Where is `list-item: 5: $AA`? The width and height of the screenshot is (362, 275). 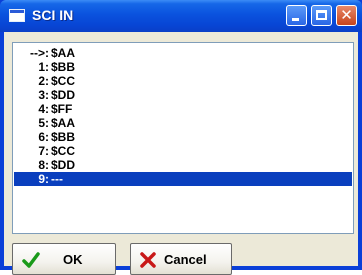
list-item: 5: $AA is located at coordinates (183, 123).